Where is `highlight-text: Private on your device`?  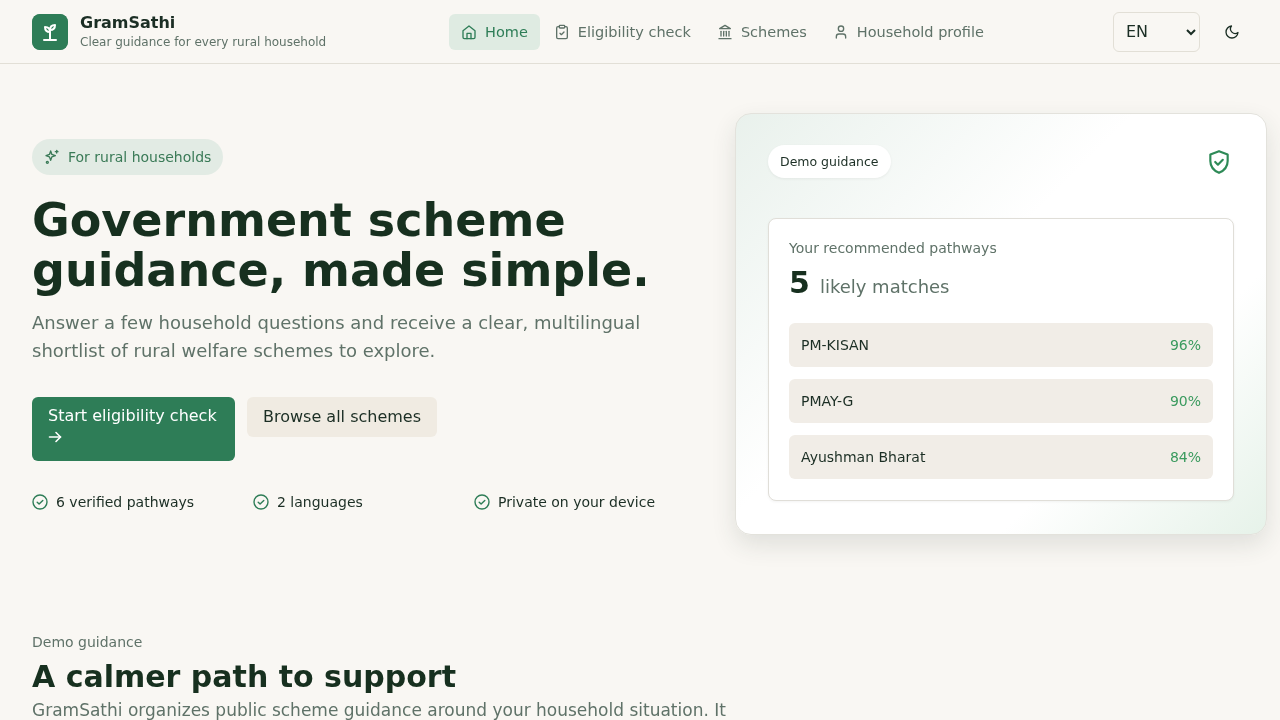
highlight-text: Private on your device is located at coordinates (577, 501).